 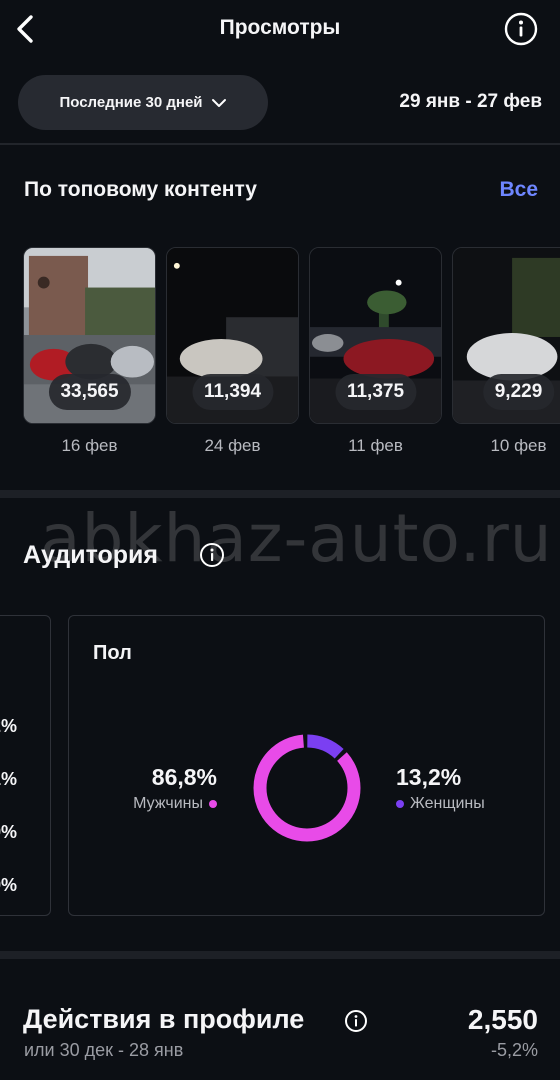 I want to click on content-date: 16 фев, so click(x=89, y=445).